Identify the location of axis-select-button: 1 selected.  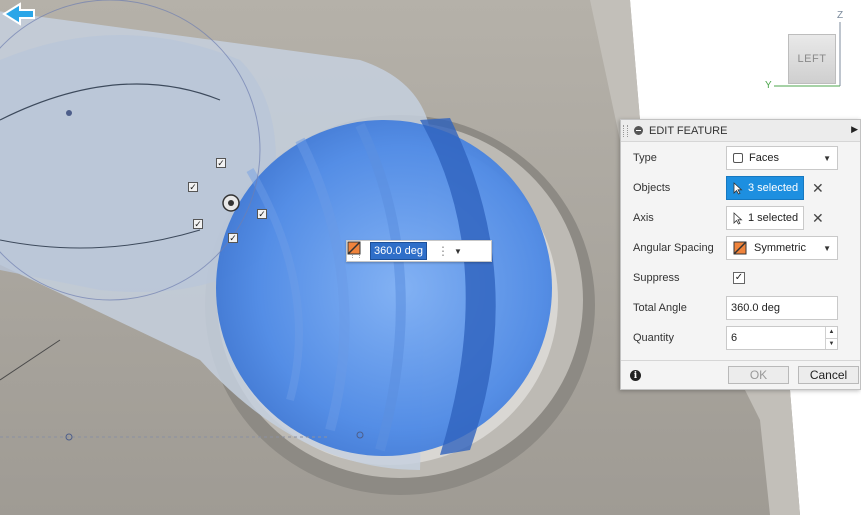
(765, 218).